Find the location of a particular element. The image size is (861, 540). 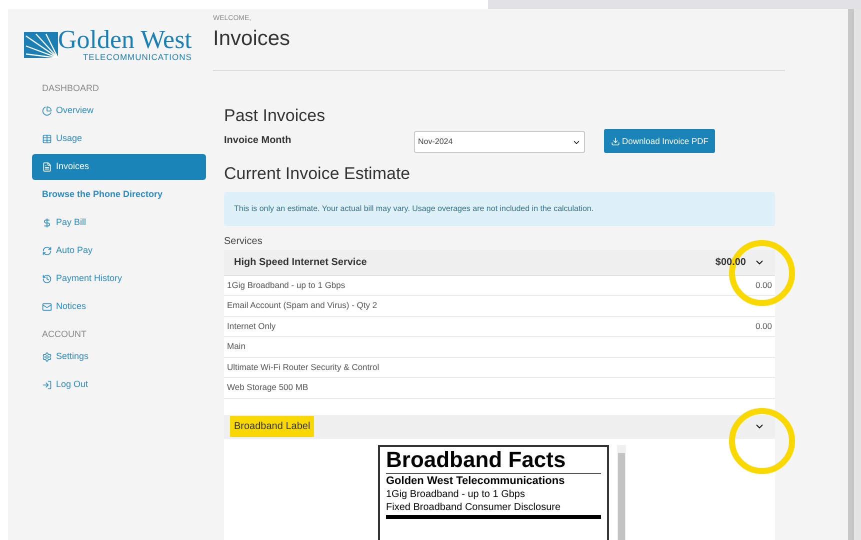

document-icon is located at coordinates (47, 167).